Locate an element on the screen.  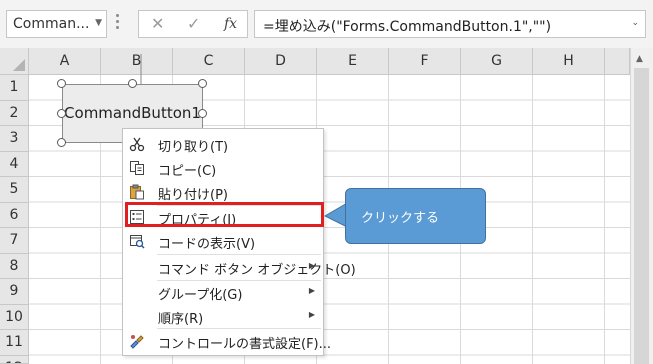
resize-handle-top-left is located at coordinates (61, 83).